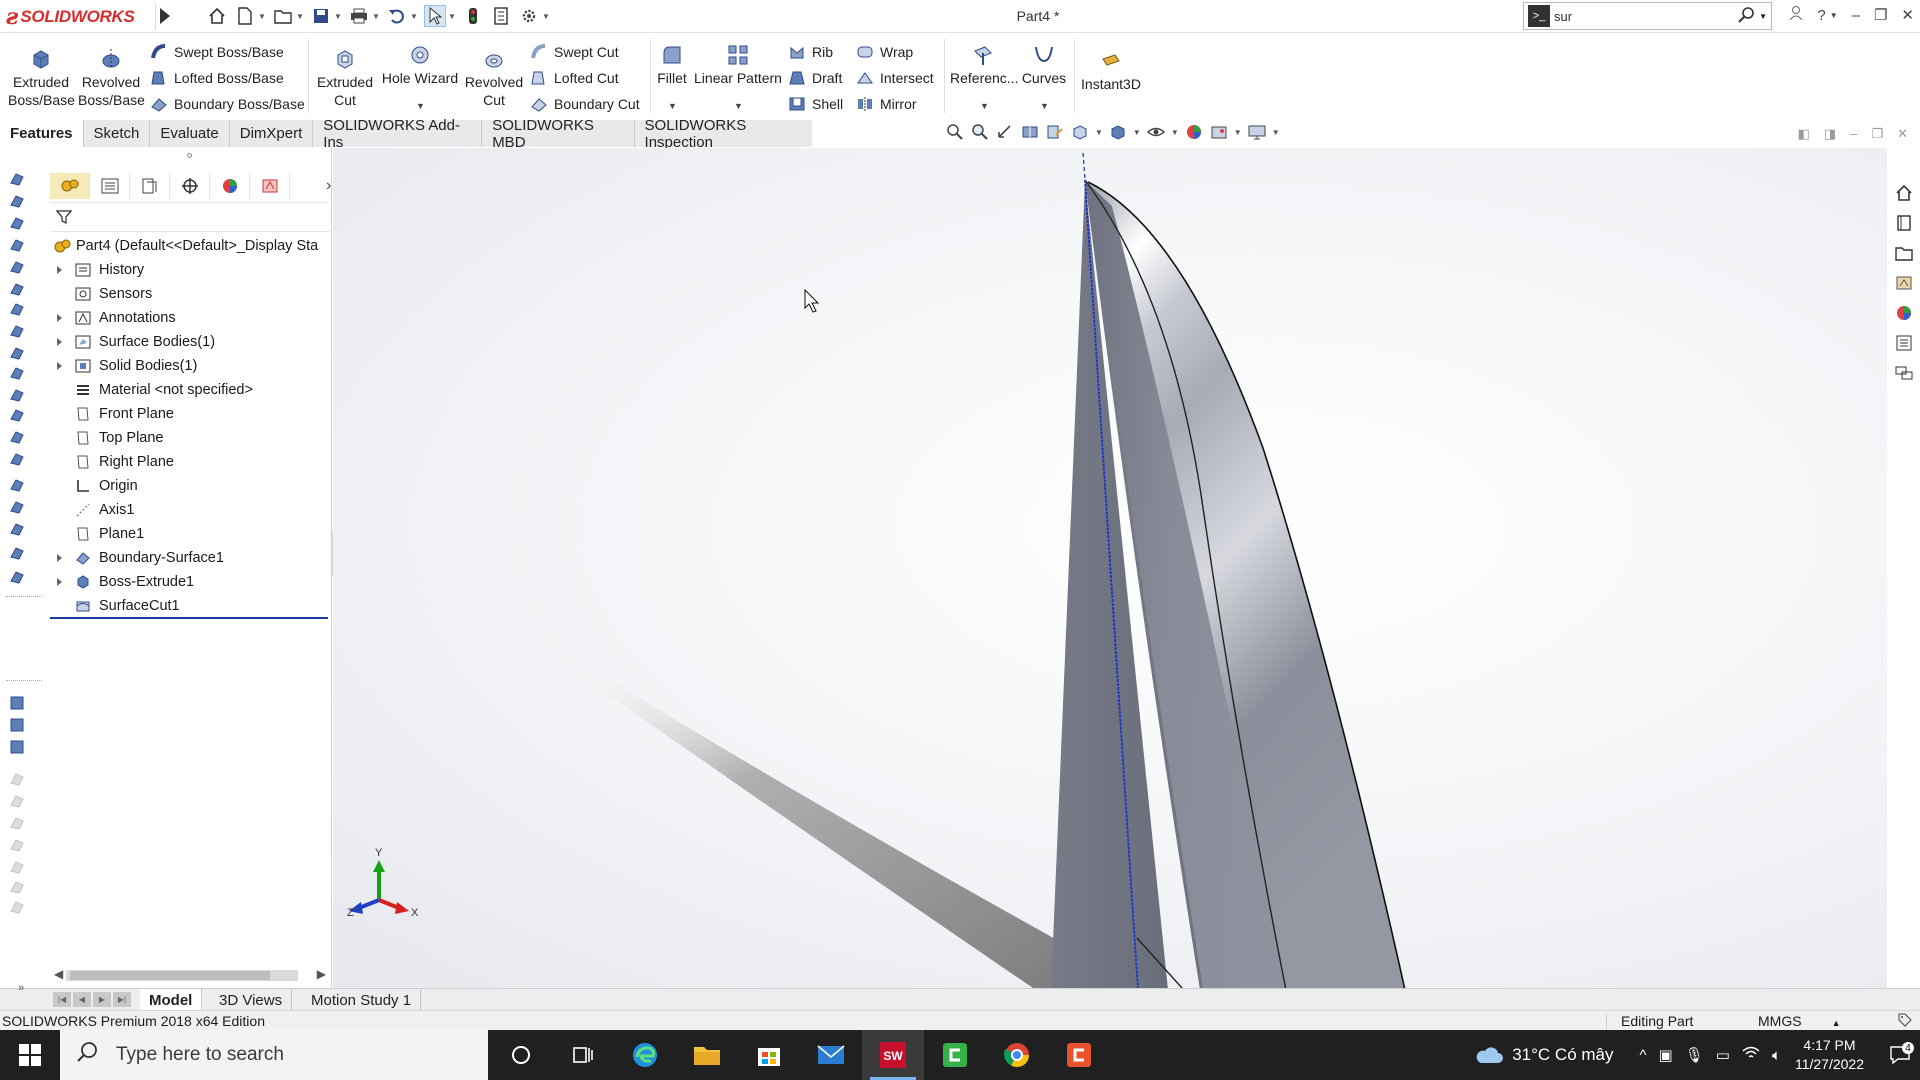 This screenshot has height=1080, width=1920. What do you see at coordinates (191, 294) in the screenshot?
I see `tree-item-sensors: Sensors` at bounding box center [191, 294].